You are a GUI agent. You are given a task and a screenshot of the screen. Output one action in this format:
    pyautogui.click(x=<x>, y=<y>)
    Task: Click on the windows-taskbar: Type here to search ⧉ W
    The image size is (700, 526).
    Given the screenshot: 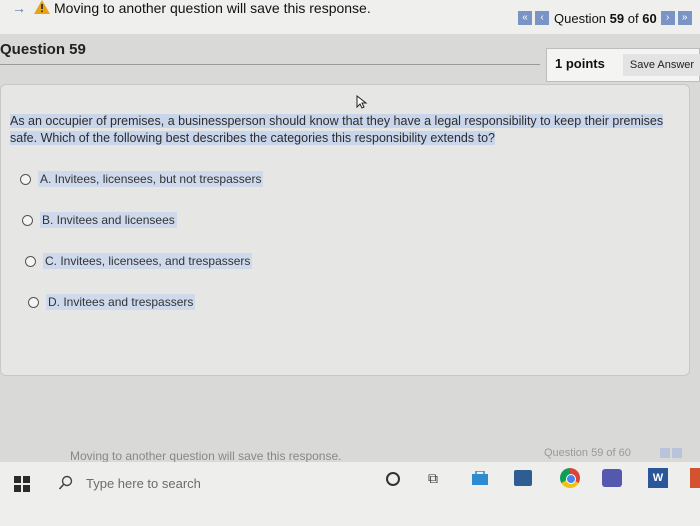 What is the action you would take?
    pyautogui.click(x=350, y=494)
    